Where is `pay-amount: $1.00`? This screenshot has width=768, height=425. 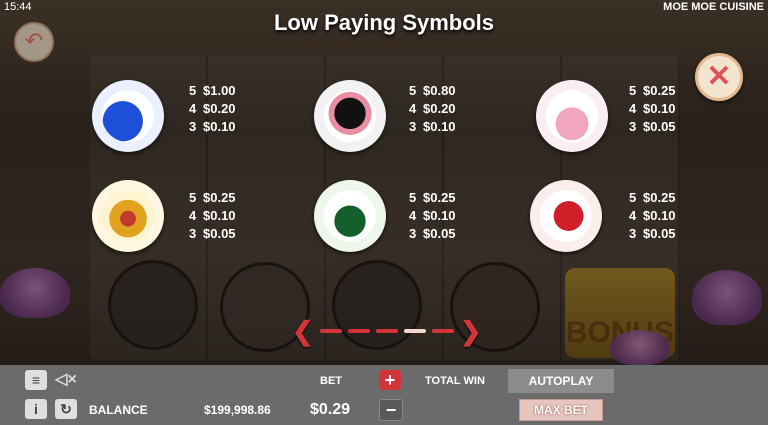 pay-amount: $1.00 is located at coordinates (219, 90).